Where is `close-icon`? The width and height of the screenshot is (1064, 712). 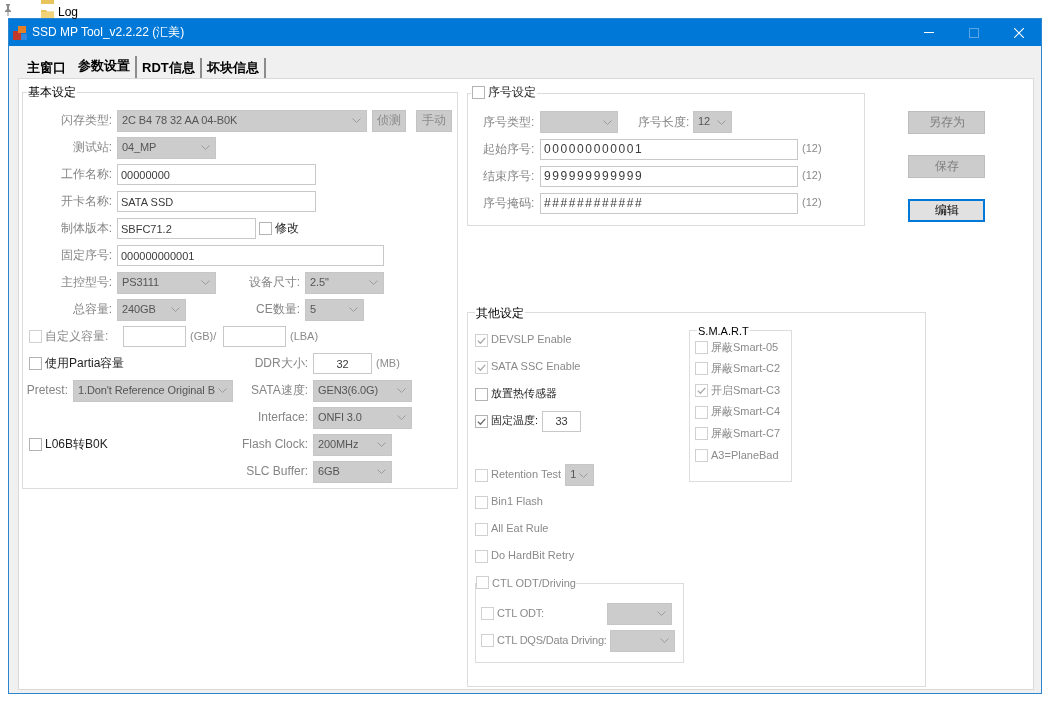
close-icon is located at coordinates (1018, 32).